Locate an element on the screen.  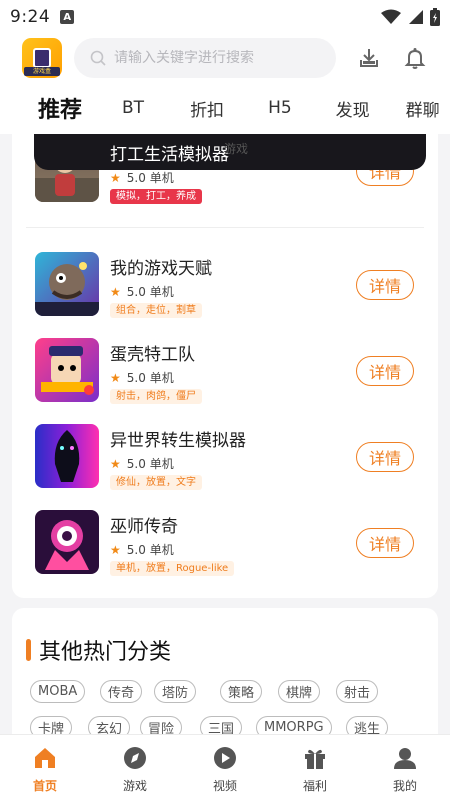
logo-label: 游戏盒 is located at coordinates (42, 71).